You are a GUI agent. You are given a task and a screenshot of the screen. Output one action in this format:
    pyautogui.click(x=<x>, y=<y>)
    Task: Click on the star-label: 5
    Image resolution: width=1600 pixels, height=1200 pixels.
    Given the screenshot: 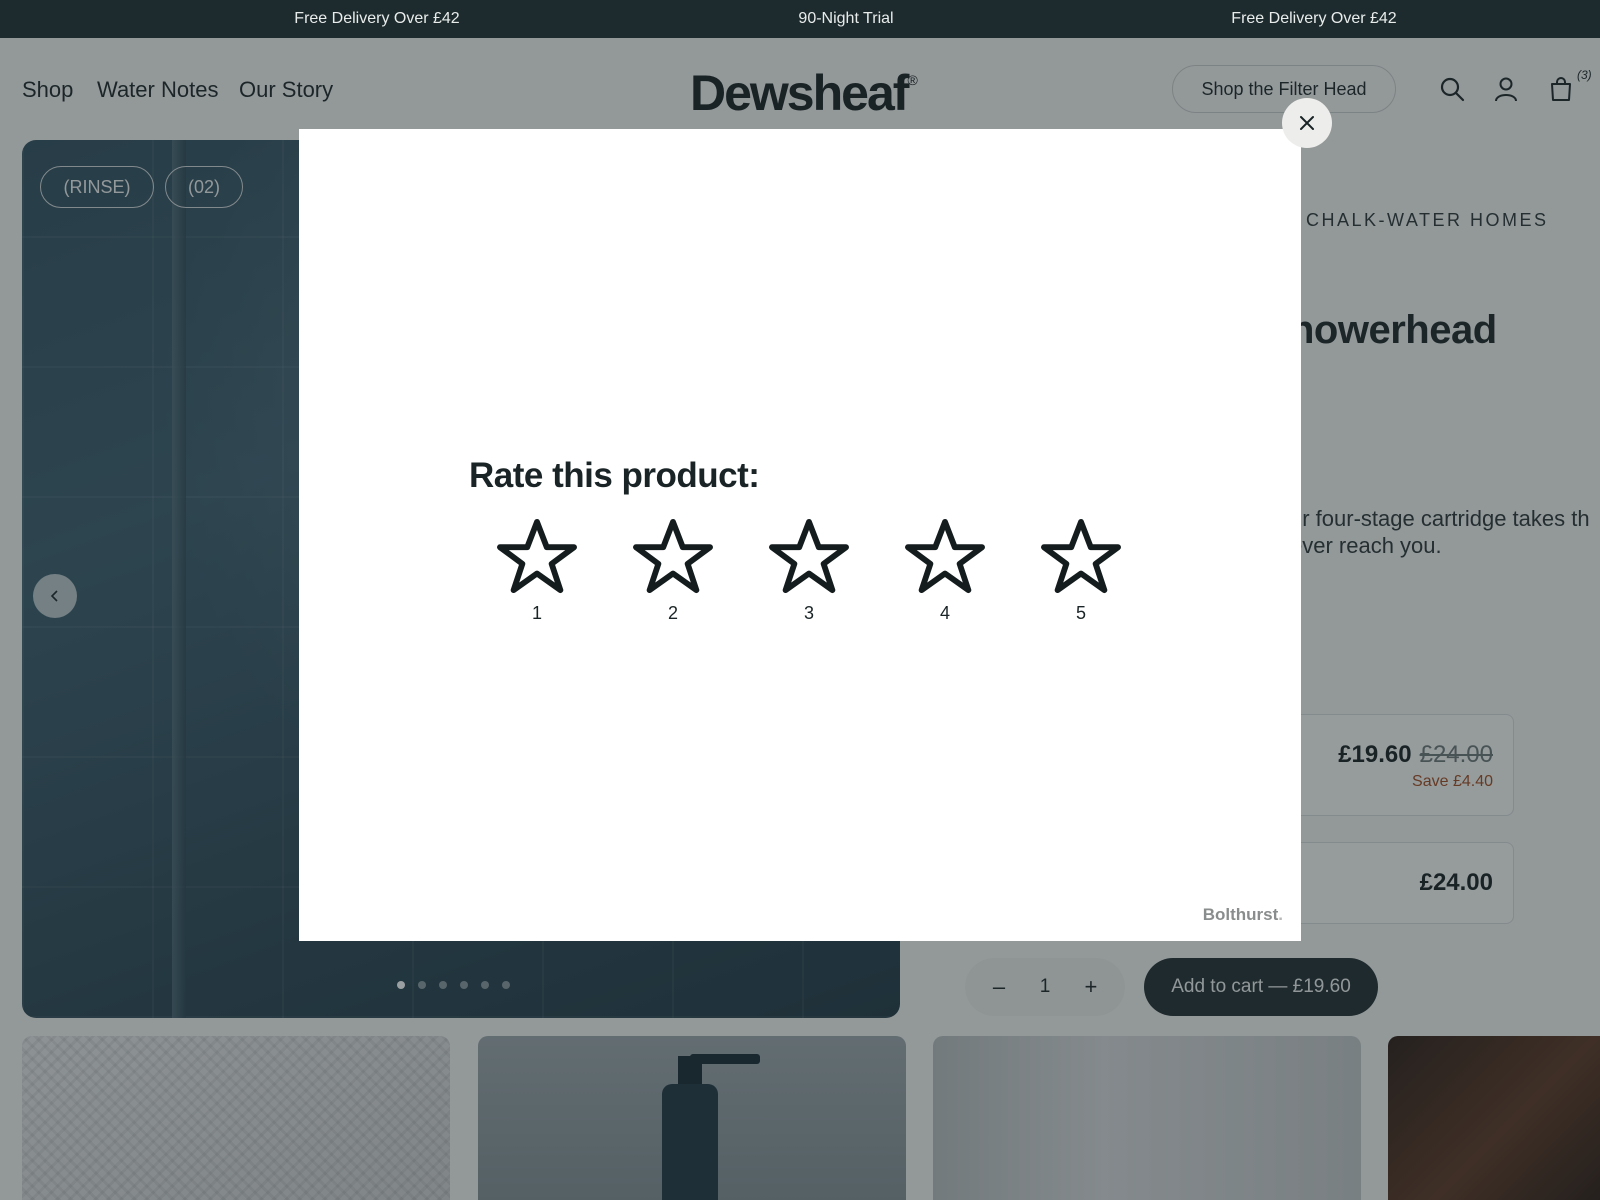 What is the action you would take?
    pyautogui.click(x=1080, y=613)
    